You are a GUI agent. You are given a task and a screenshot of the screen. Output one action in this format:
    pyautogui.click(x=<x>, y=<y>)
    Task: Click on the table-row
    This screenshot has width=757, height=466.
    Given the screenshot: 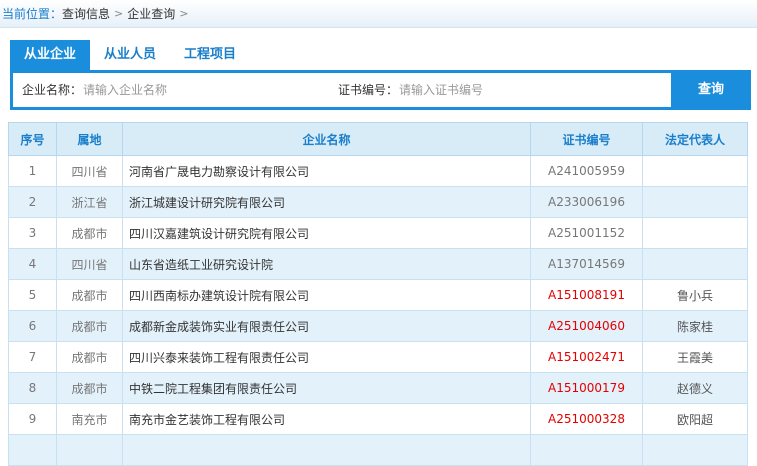 What is the action you would take?
    pyautogui.click(x=378, y=450)
    